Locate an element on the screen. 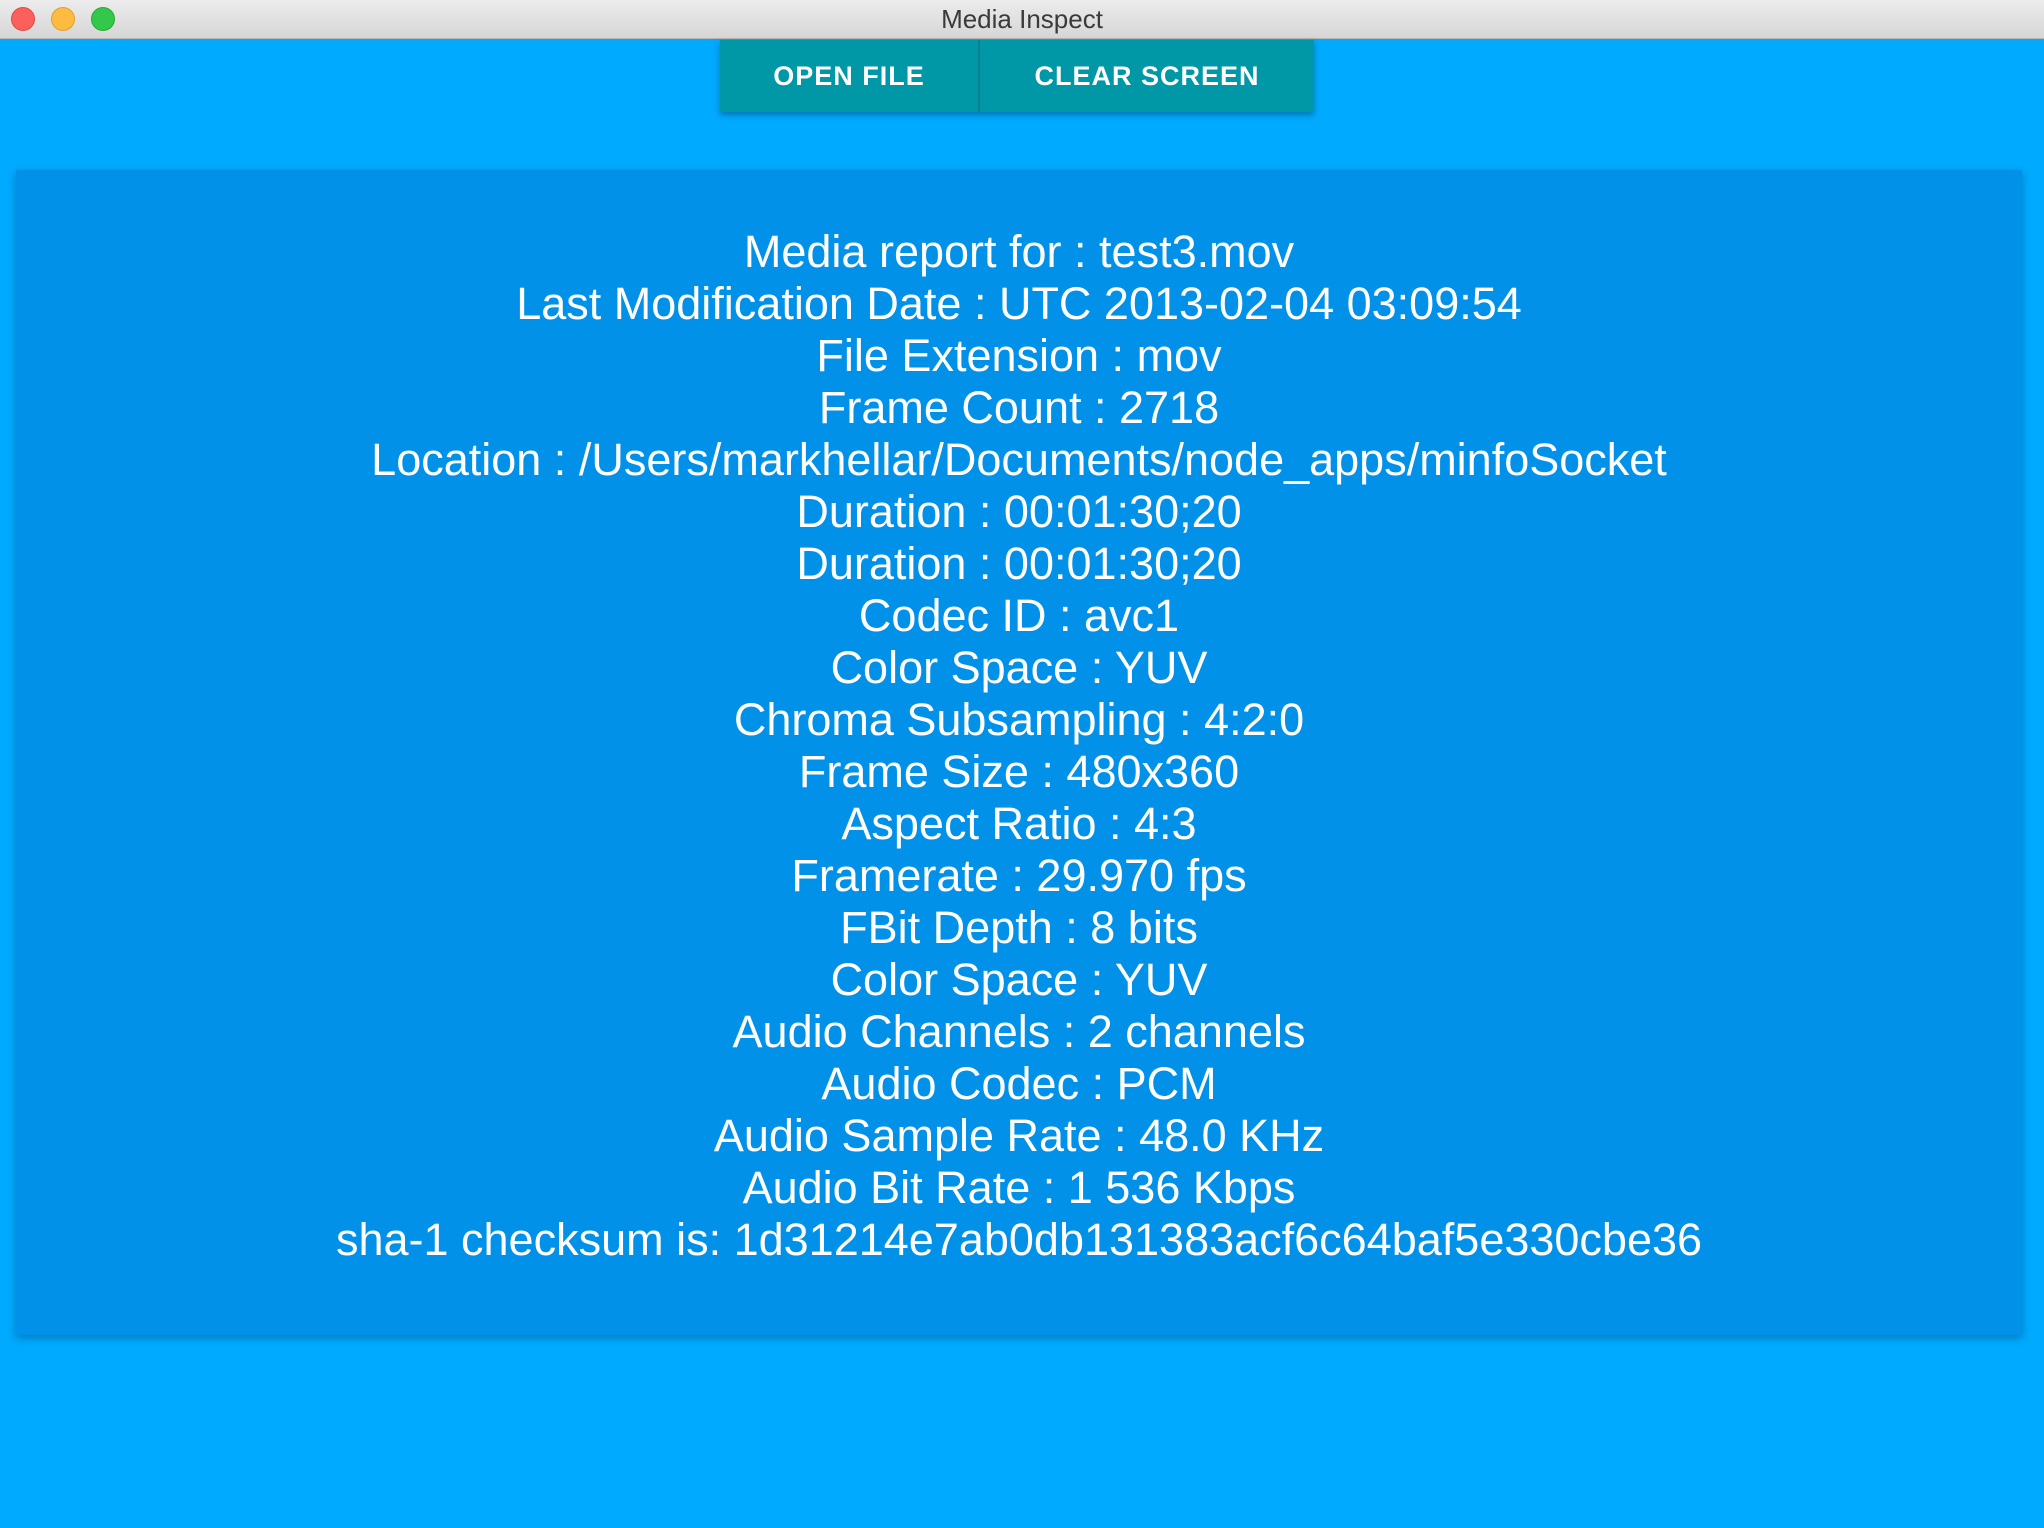 The image size is (2044, 1528). report-line-chroma-subsampling: Chroma Subsampling : 4:2:0 is located at coordinates (1019, 719).